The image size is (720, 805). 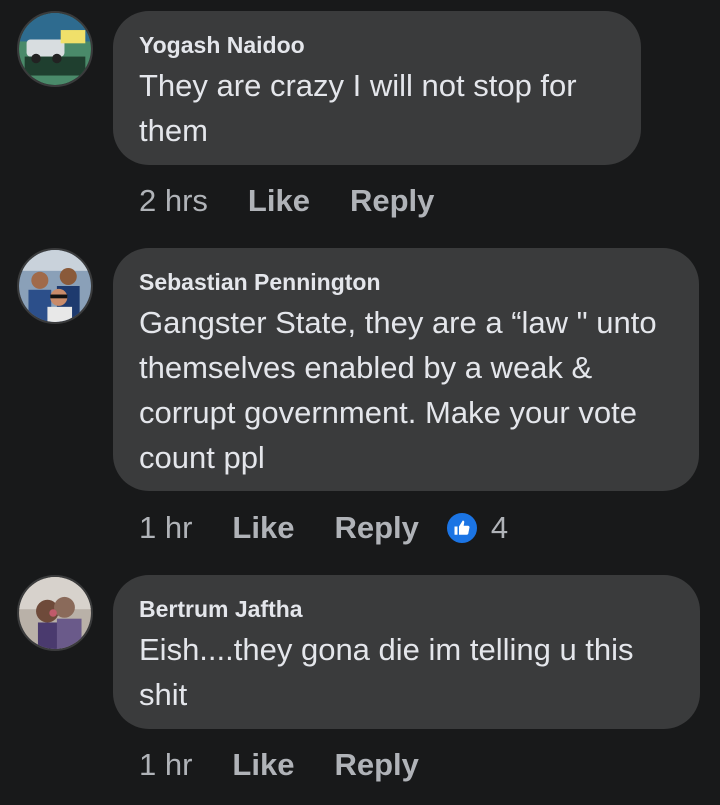 I want to click on comment-author: Yogash Naidoo, so click(x=377, y=45).